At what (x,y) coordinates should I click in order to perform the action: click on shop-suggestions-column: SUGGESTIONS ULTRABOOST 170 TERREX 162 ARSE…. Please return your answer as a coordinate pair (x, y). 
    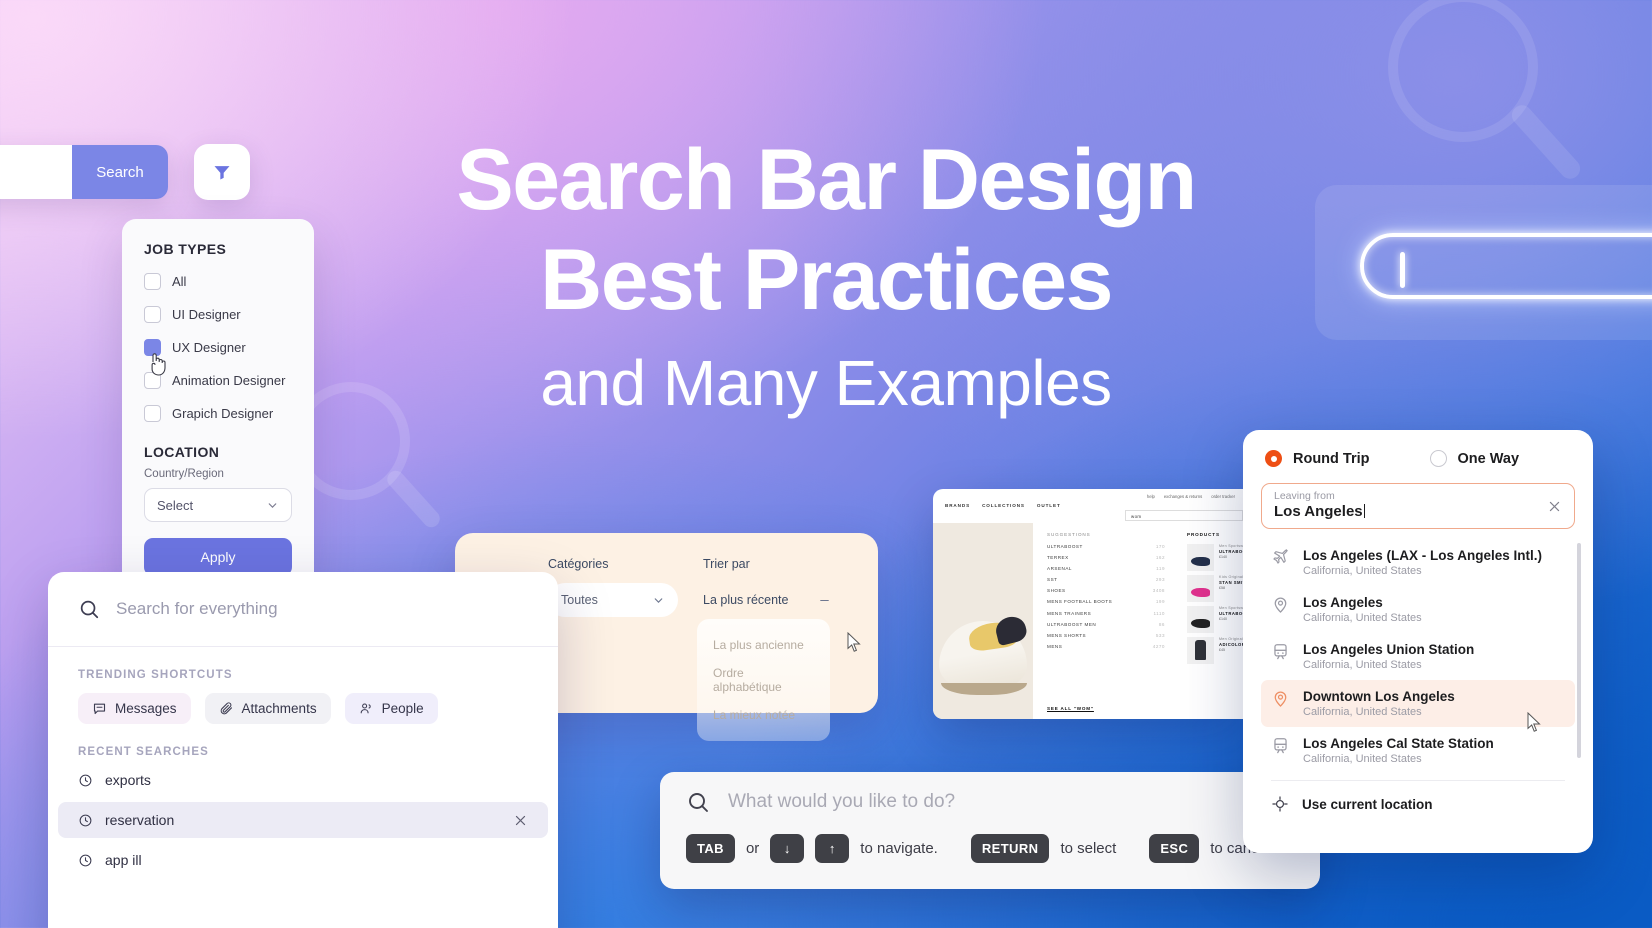
    Looking at the image, I should click on (1106, 600).